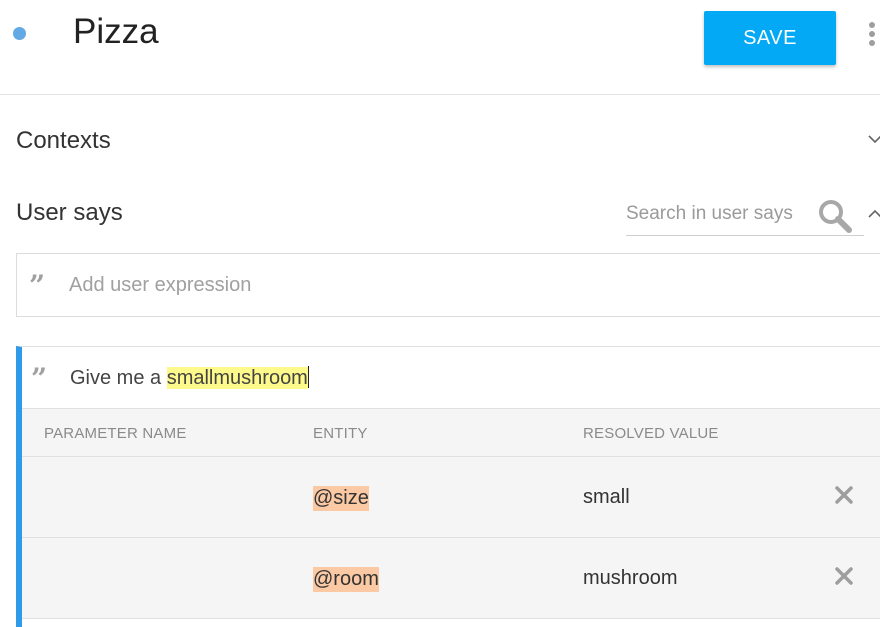 This screenshot has height=627, width=880. I want to click on expression-highlighted-text: smallmushroom, so click(237, 378).